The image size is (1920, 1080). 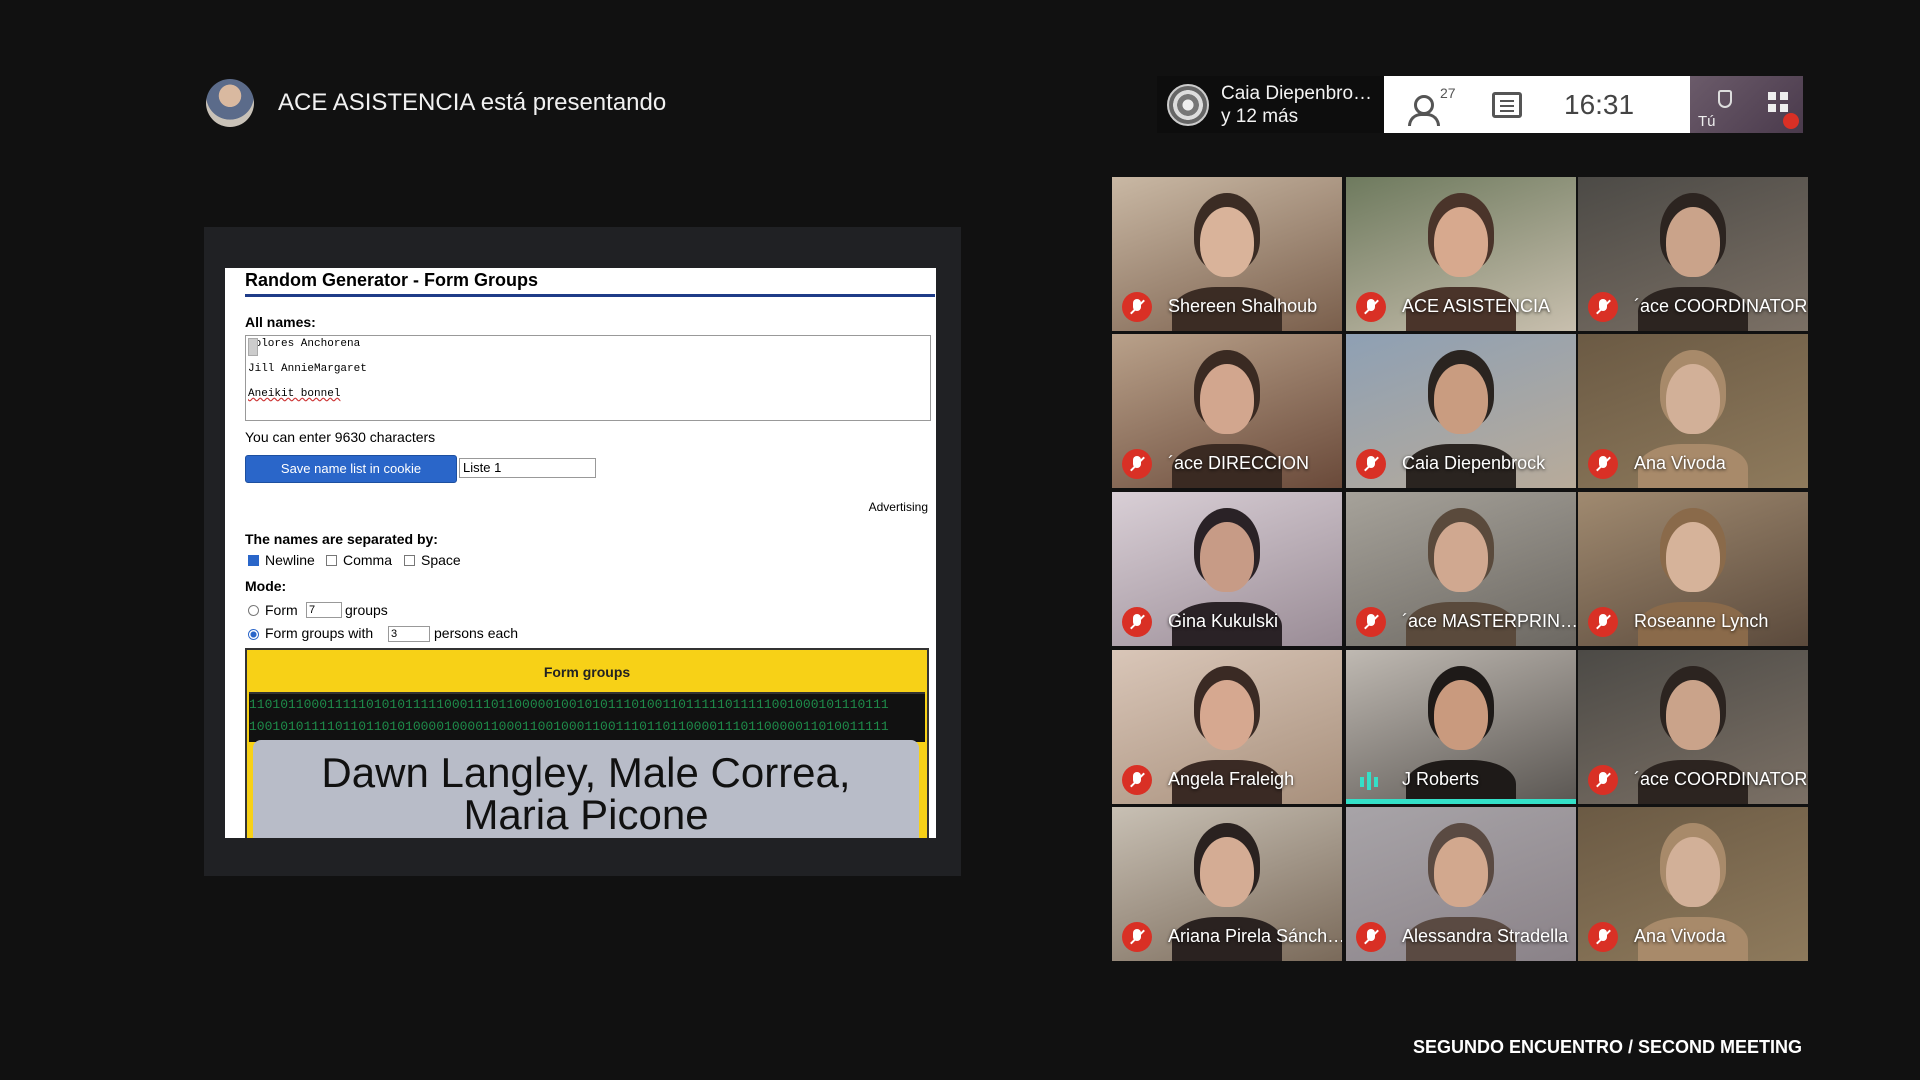 I want to click on participant-name: Caia Diepenbrock, so click(x=1474, y=463).